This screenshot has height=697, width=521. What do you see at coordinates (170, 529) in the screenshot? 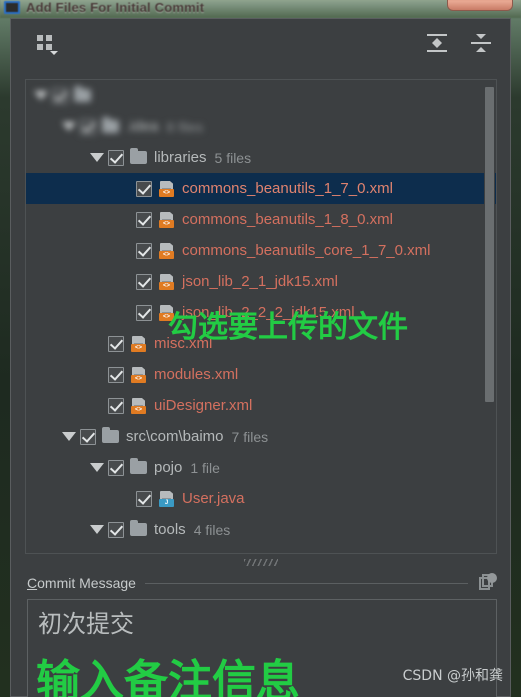
I see `tree-row-label: tools` at bounding box center [170, 529].